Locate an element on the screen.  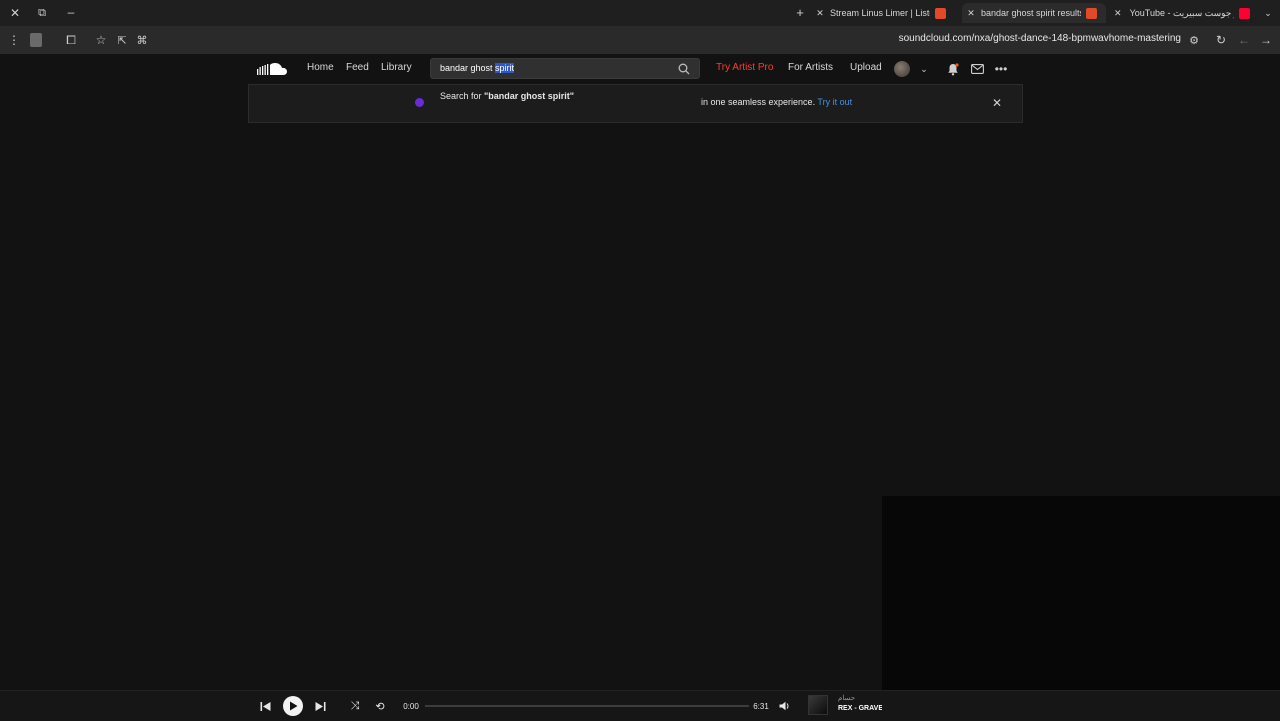
nav-library: Library is located at coordinates (396, 67).